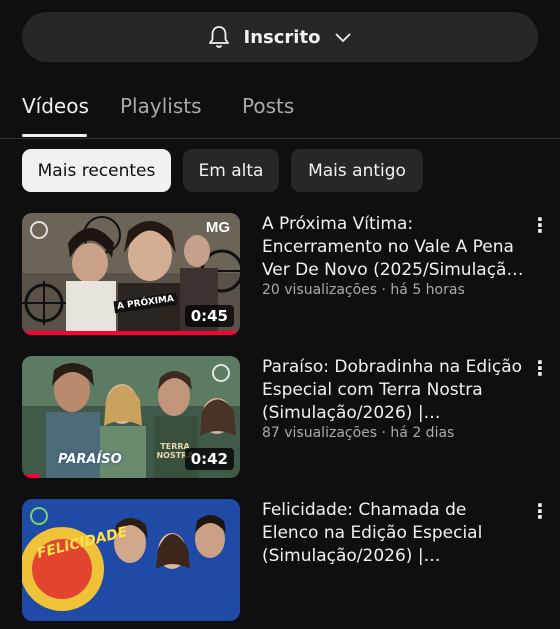  Describe the element at coordinates (422, 433) in the screenshot. I see `video-age: há 2 dias` at that location.